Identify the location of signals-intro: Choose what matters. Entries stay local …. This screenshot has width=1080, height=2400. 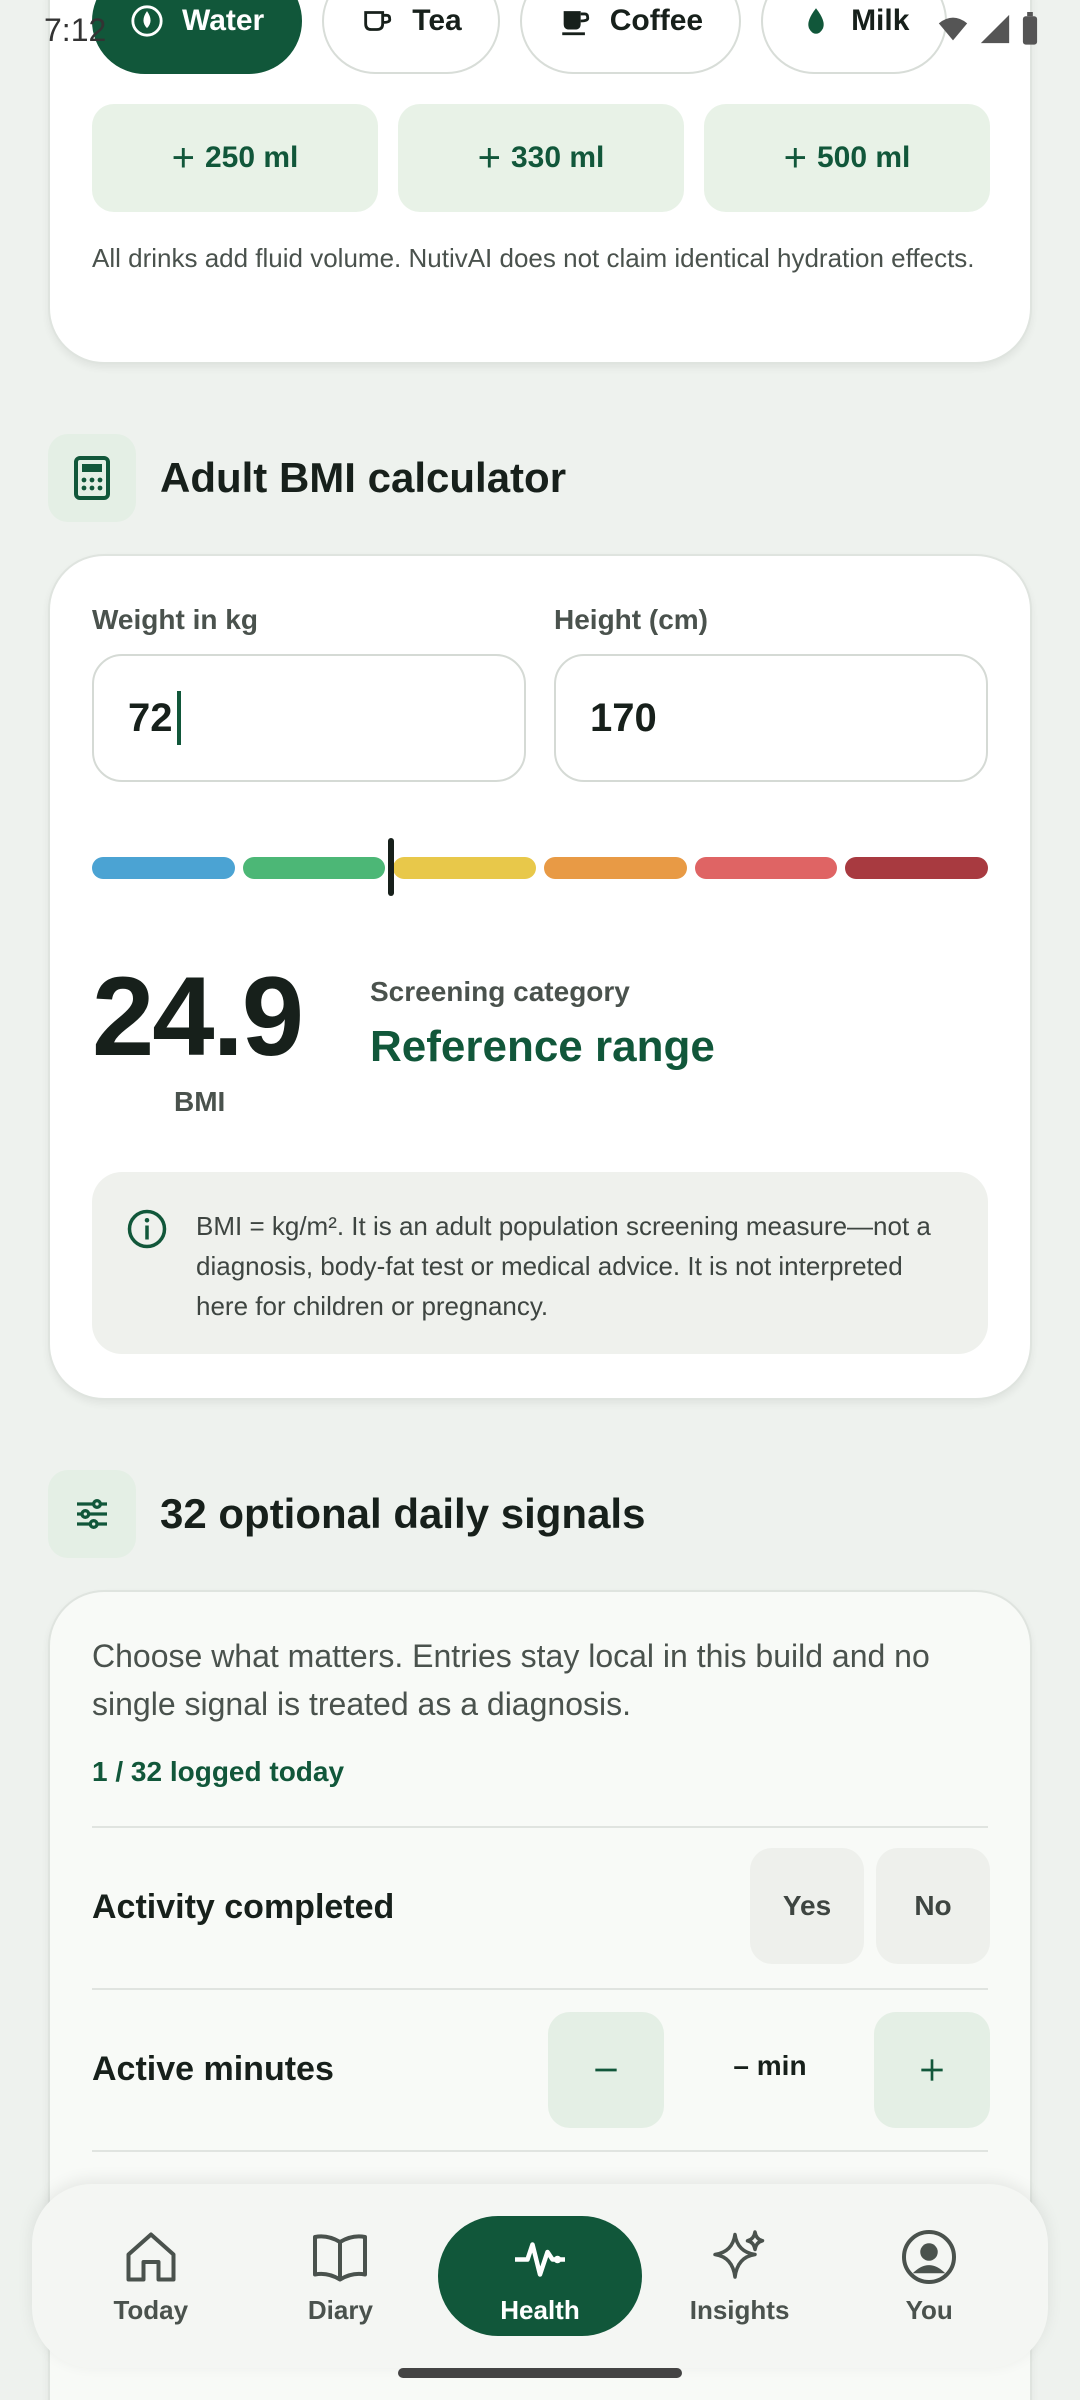
(511, 1680).